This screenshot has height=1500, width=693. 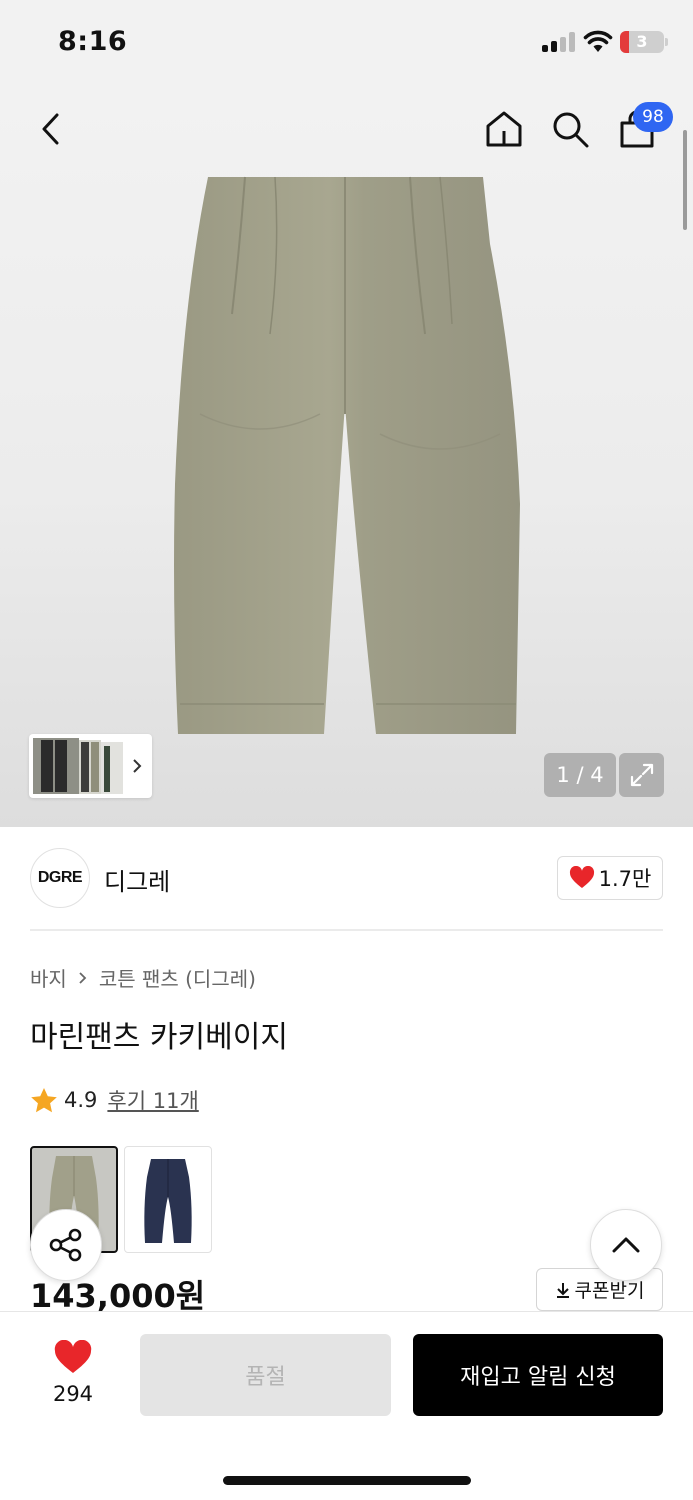 I want to click on rating-row: 4.9 후기 11개, so click(x=114, y=1100).